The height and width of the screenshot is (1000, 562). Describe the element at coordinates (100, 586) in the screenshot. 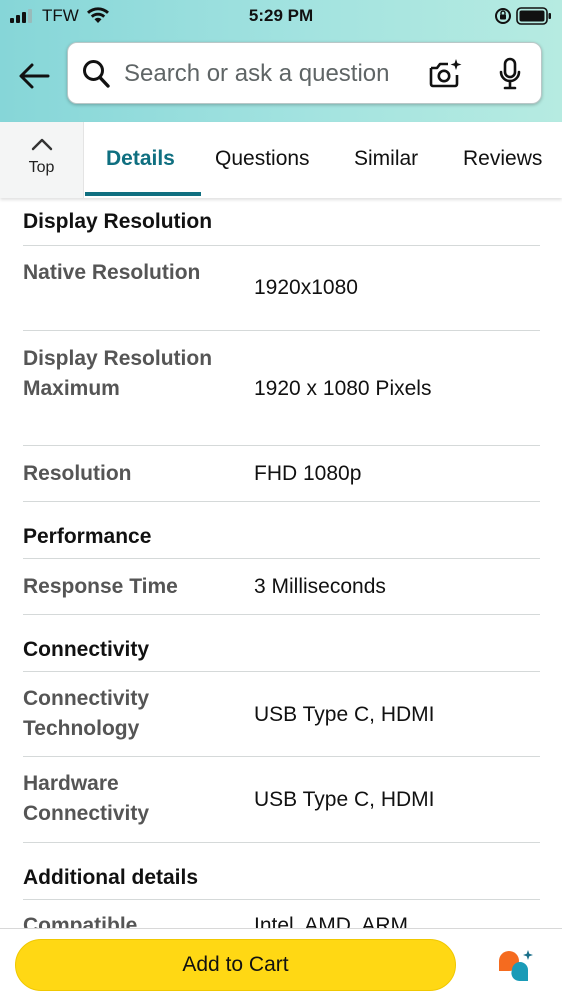

I see `spec-label: Response Time` at that location.